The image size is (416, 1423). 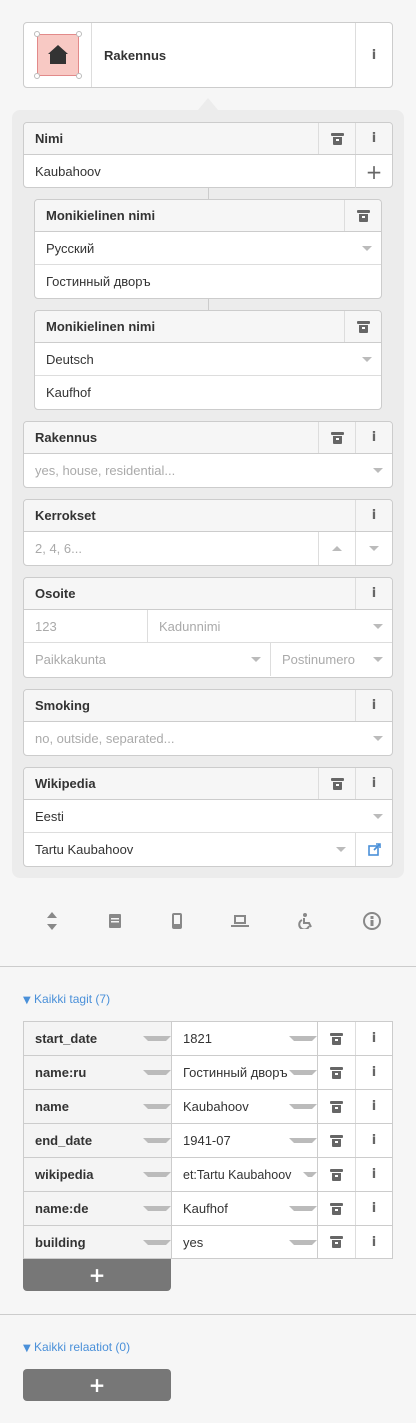 What do you see at coordinates (323, 659) in the screenshot?
I see `postcode-combo: Postinumero` at bounding box center [323, 659].